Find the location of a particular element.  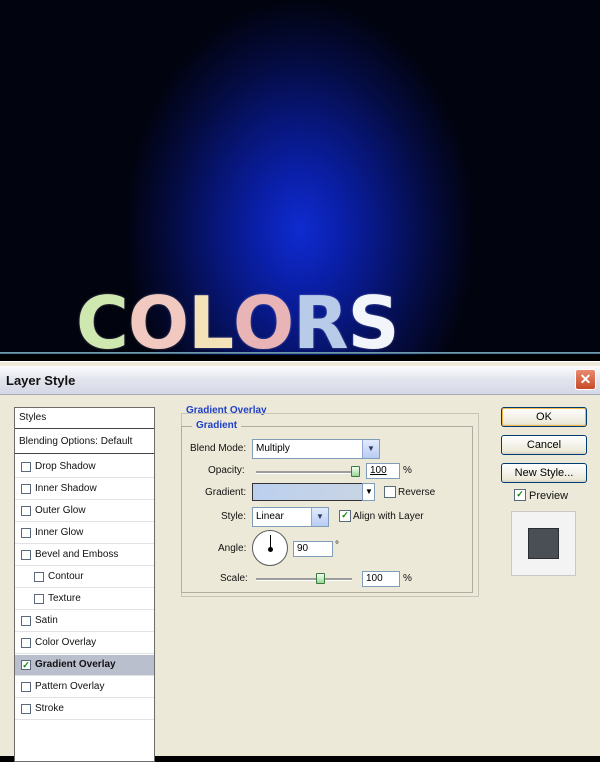

style-item-drop-shadow: Drop Shadow is located at coordinates (84, 467).